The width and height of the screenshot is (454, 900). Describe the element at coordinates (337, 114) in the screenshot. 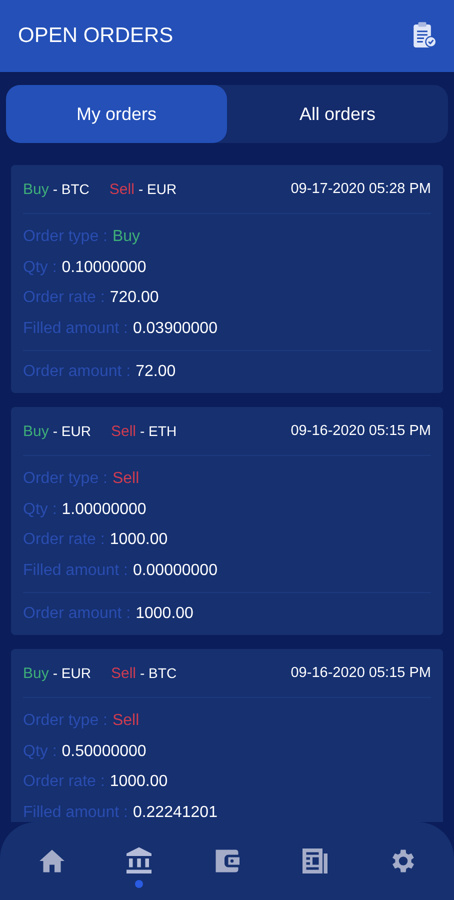

I see `tab: All orders` at that location.